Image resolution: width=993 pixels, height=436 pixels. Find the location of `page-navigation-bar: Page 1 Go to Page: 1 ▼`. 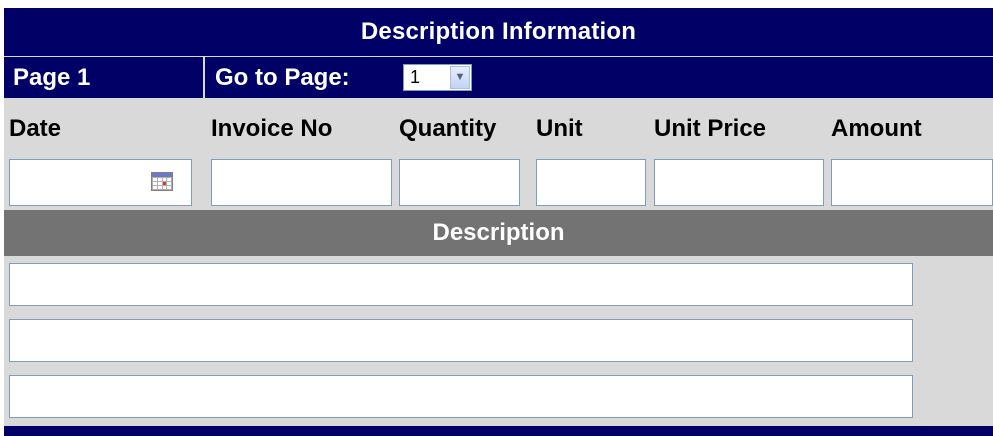

page-navigation-bar: Page 1 Go to Page: 1 ▼ is located at coordinates (498, 77).